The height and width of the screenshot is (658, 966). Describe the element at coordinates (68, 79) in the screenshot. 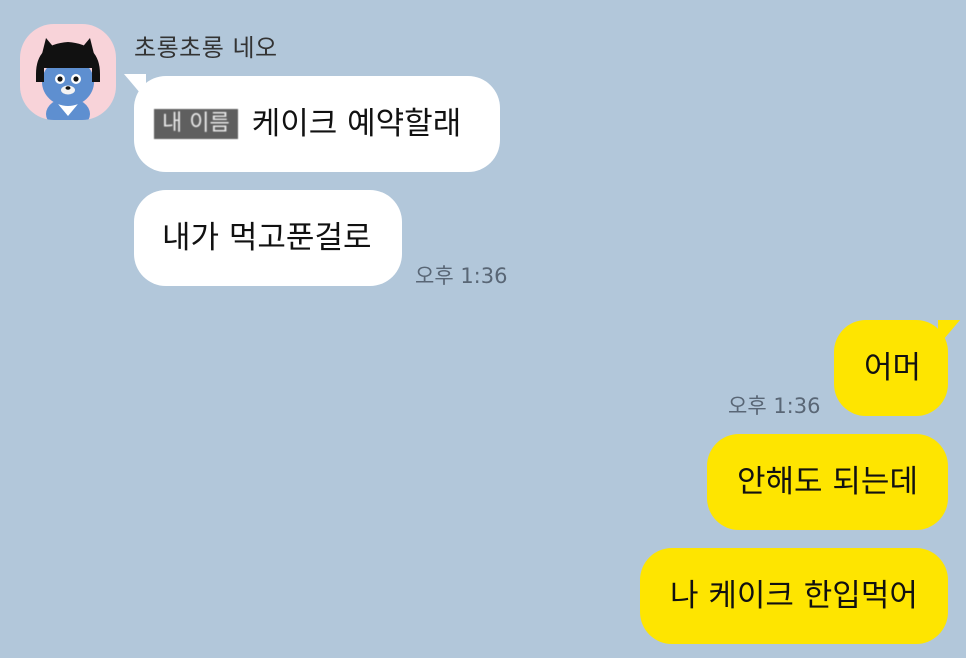

I see `neo-avatar-icon` at that location.